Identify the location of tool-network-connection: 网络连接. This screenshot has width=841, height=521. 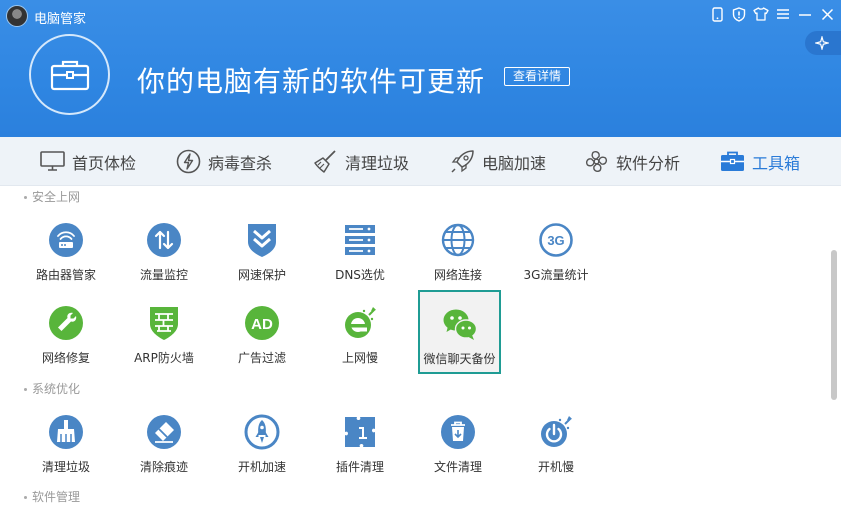
(458, 253).